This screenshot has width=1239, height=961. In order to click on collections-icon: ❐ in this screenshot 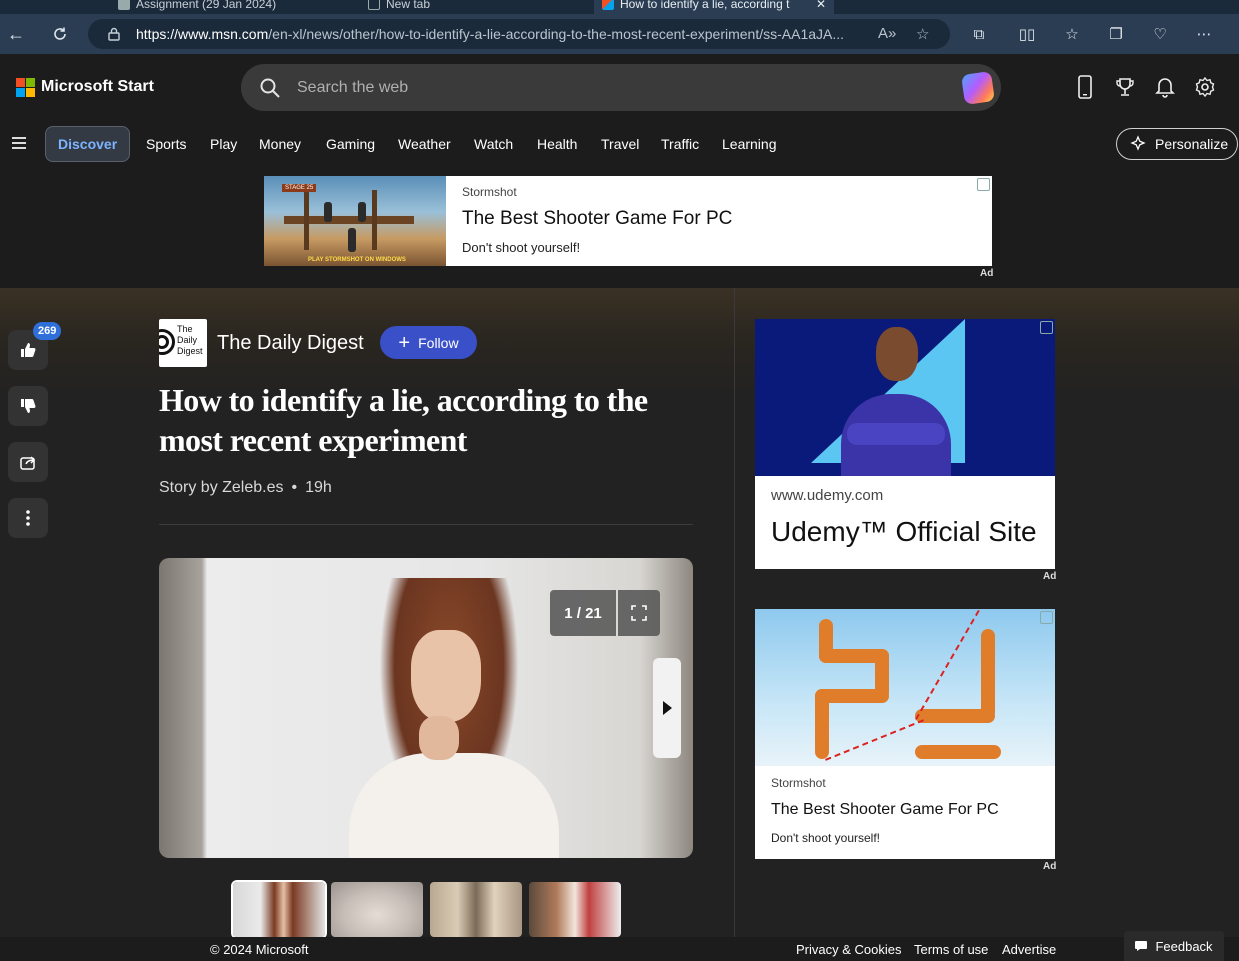, I will do `click(1116, 34)`.